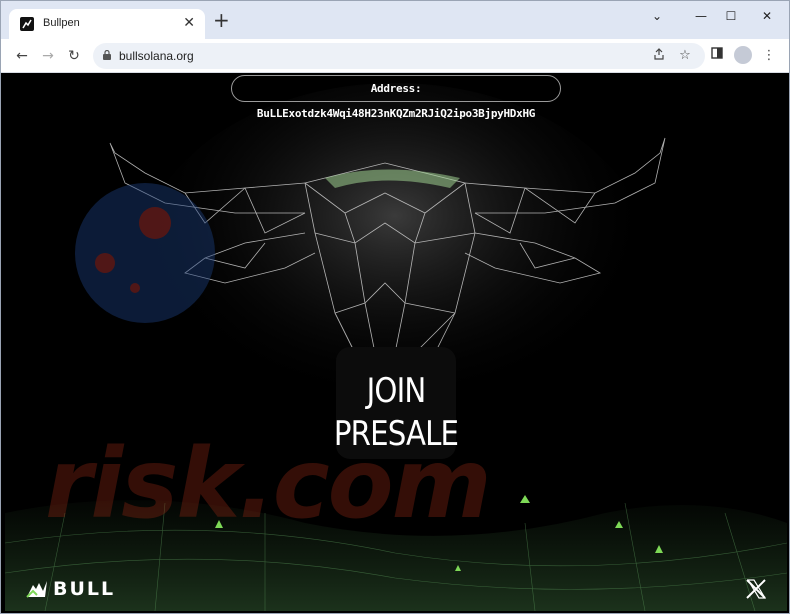 This screenshot has height=614, width=790. Describe the element at coordinates (659, 56) in the screenshot. I see `share-icon` at that location.